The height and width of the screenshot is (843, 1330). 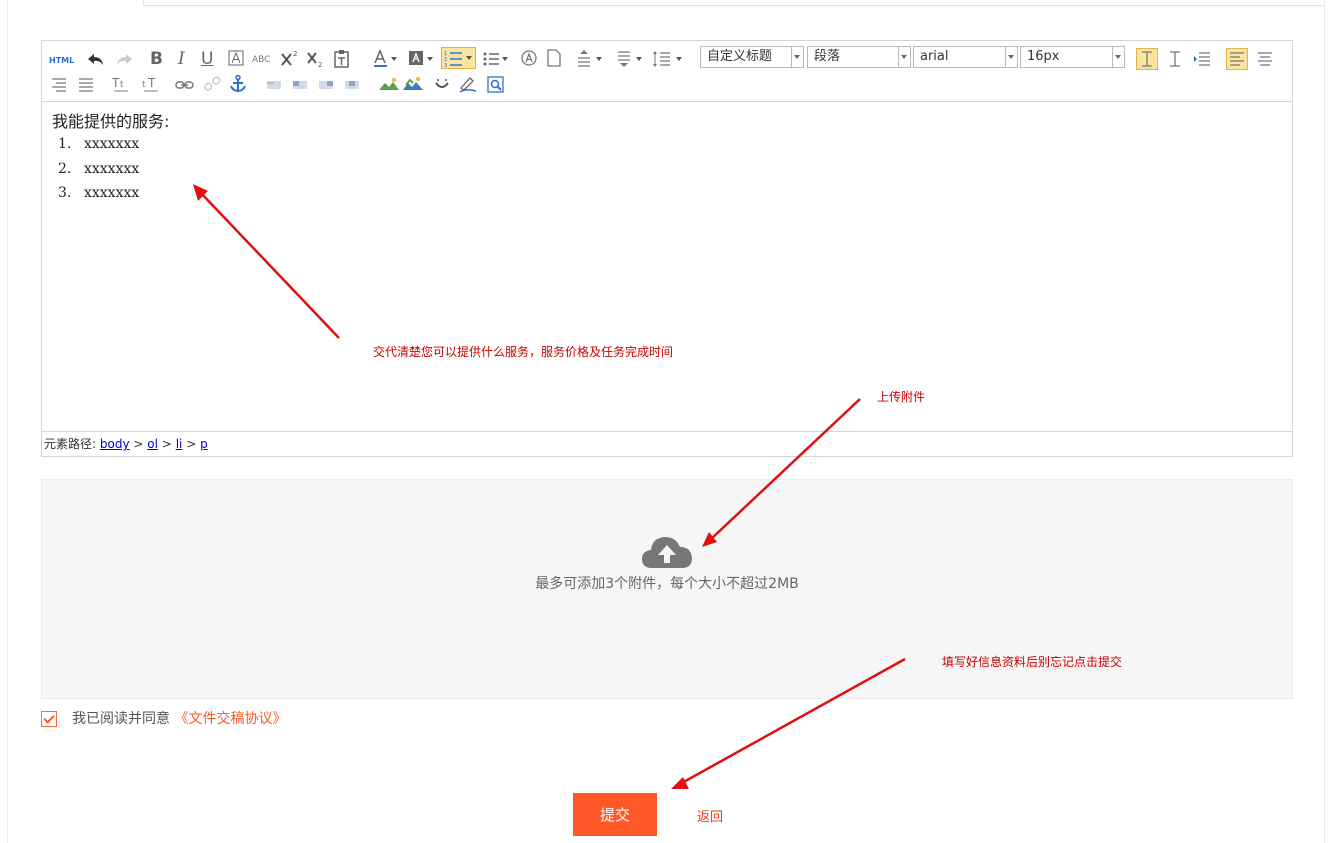 What do you see at coordinates (185, 84) in the screenshot?
I see `link-icon` at bounding box center [185, 84].